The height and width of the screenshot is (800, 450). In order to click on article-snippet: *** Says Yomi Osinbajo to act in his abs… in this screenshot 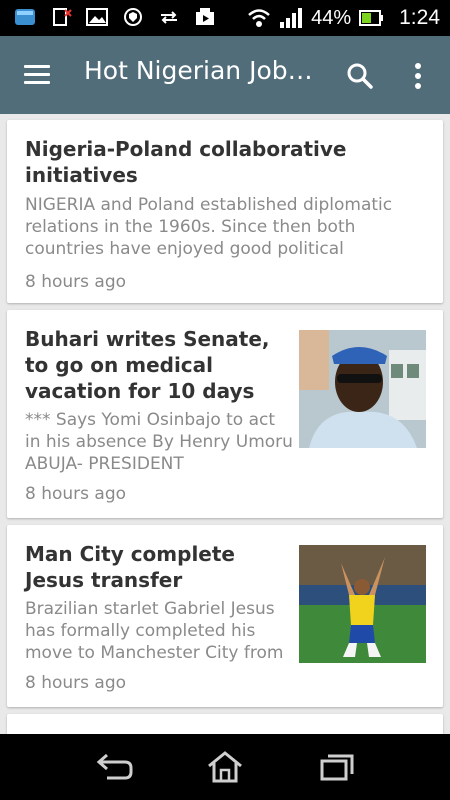, I will do `click(159, 442)`.